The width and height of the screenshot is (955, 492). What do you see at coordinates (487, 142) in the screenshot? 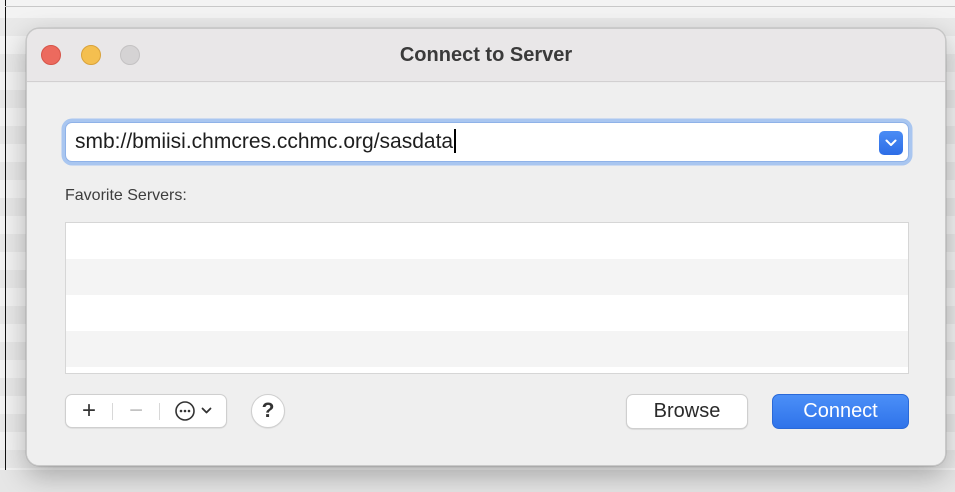
I see `server-address-input: smb://bmiisi.chmcres.cchmc.org/sasdata` at bounding box center [487, 142].